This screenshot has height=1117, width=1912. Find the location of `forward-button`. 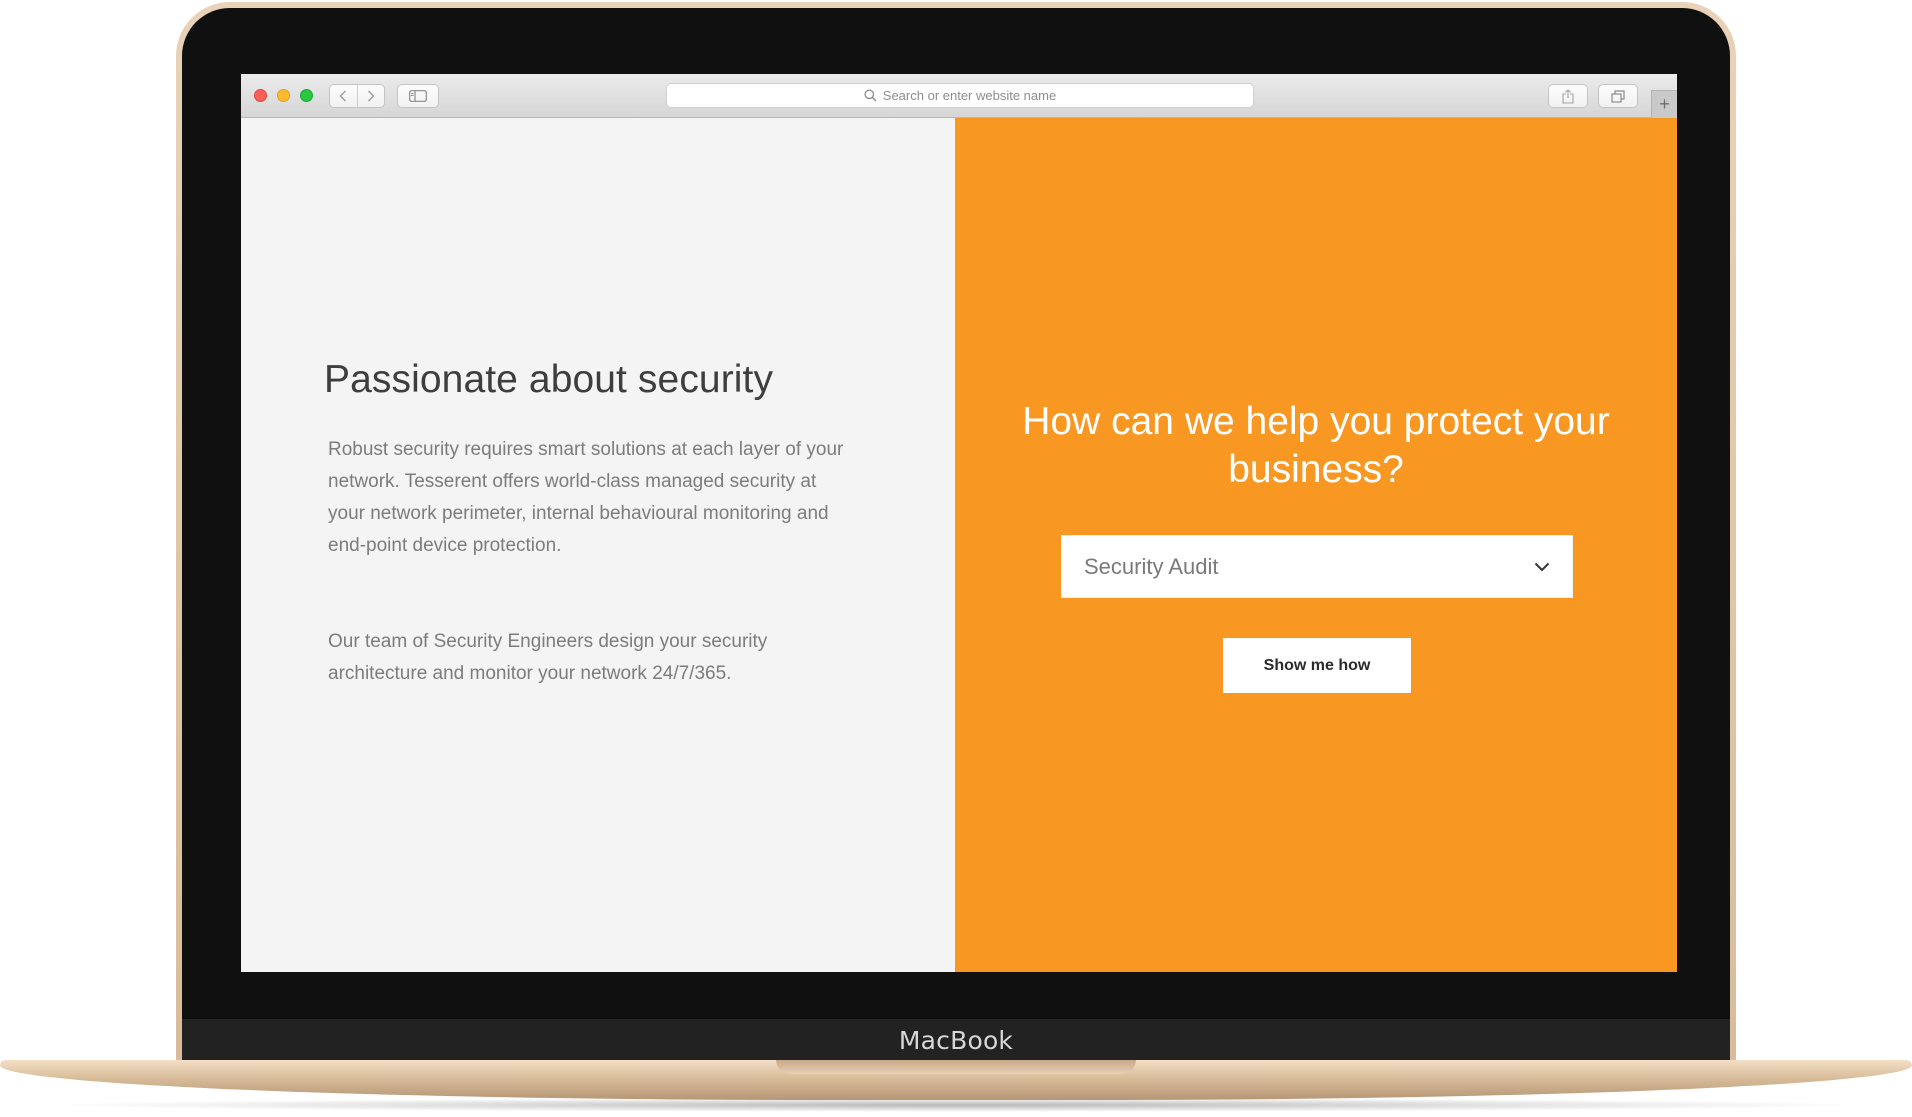

forward-button is located at coordinates (370, 96).